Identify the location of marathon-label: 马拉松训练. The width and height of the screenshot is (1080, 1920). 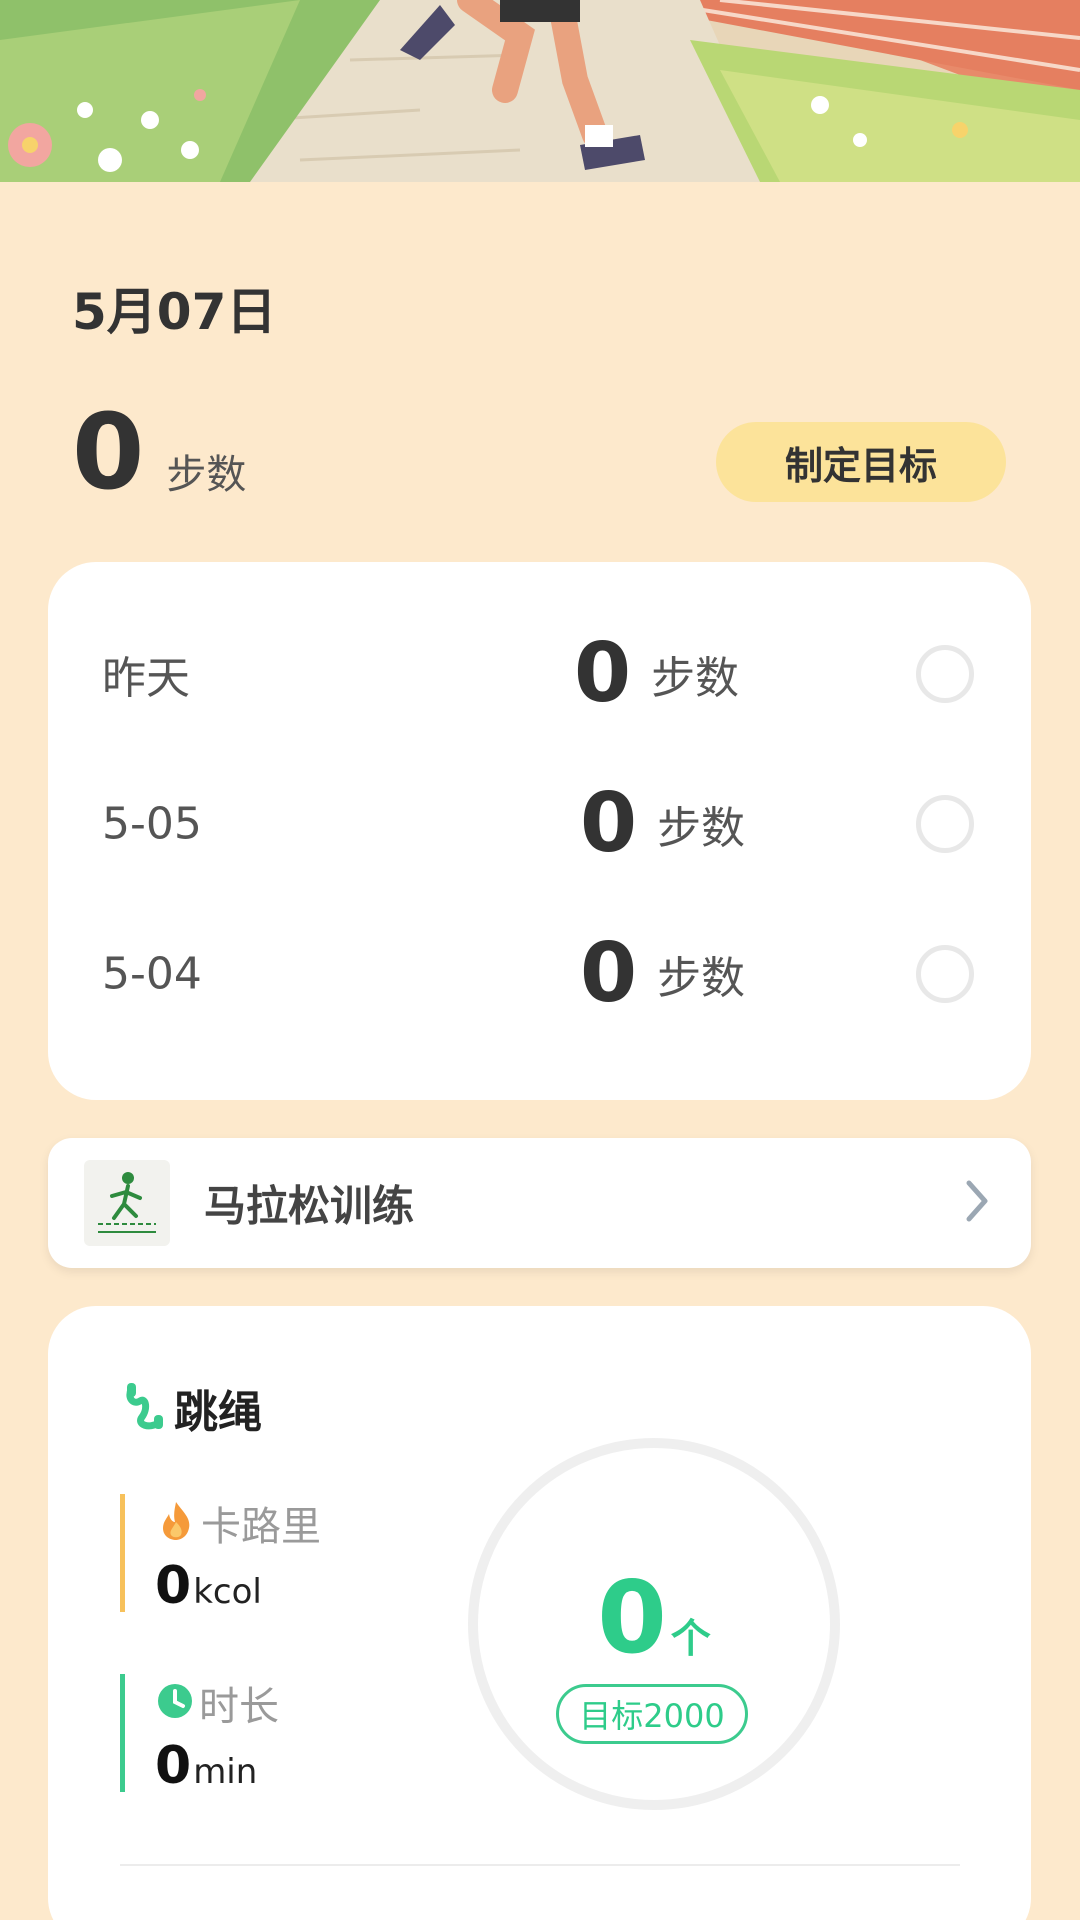
(309, 1206).